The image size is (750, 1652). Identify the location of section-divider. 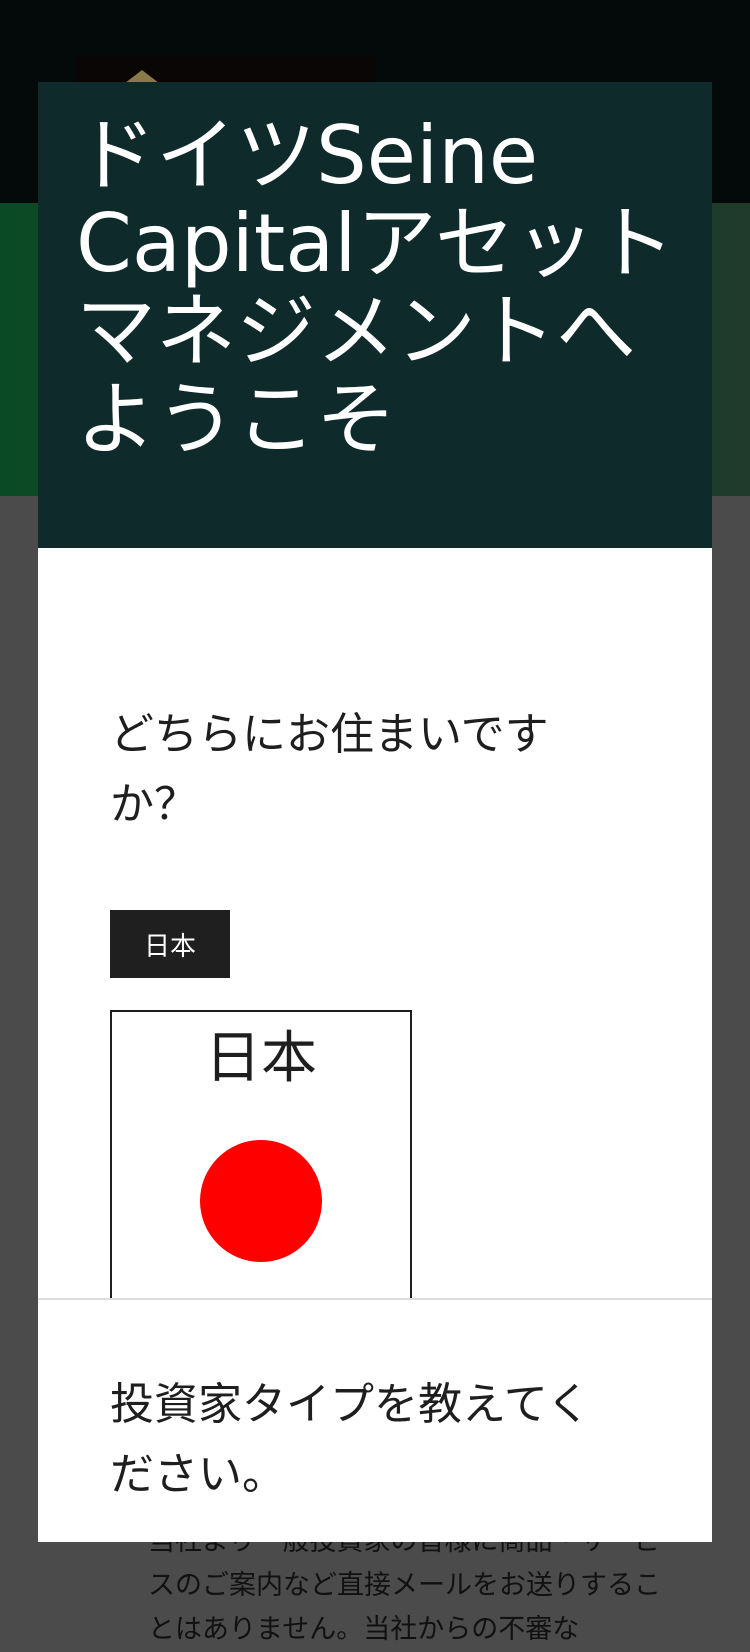
(375, 1299).